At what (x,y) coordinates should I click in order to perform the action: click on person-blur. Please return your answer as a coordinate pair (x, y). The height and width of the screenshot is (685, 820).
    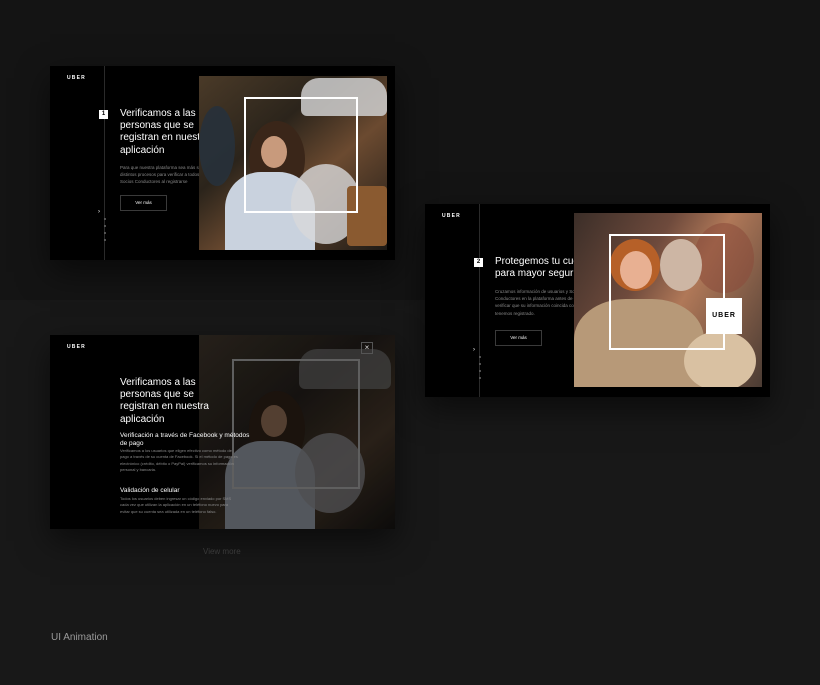
    Looking at the image, I should click on (217, 146).